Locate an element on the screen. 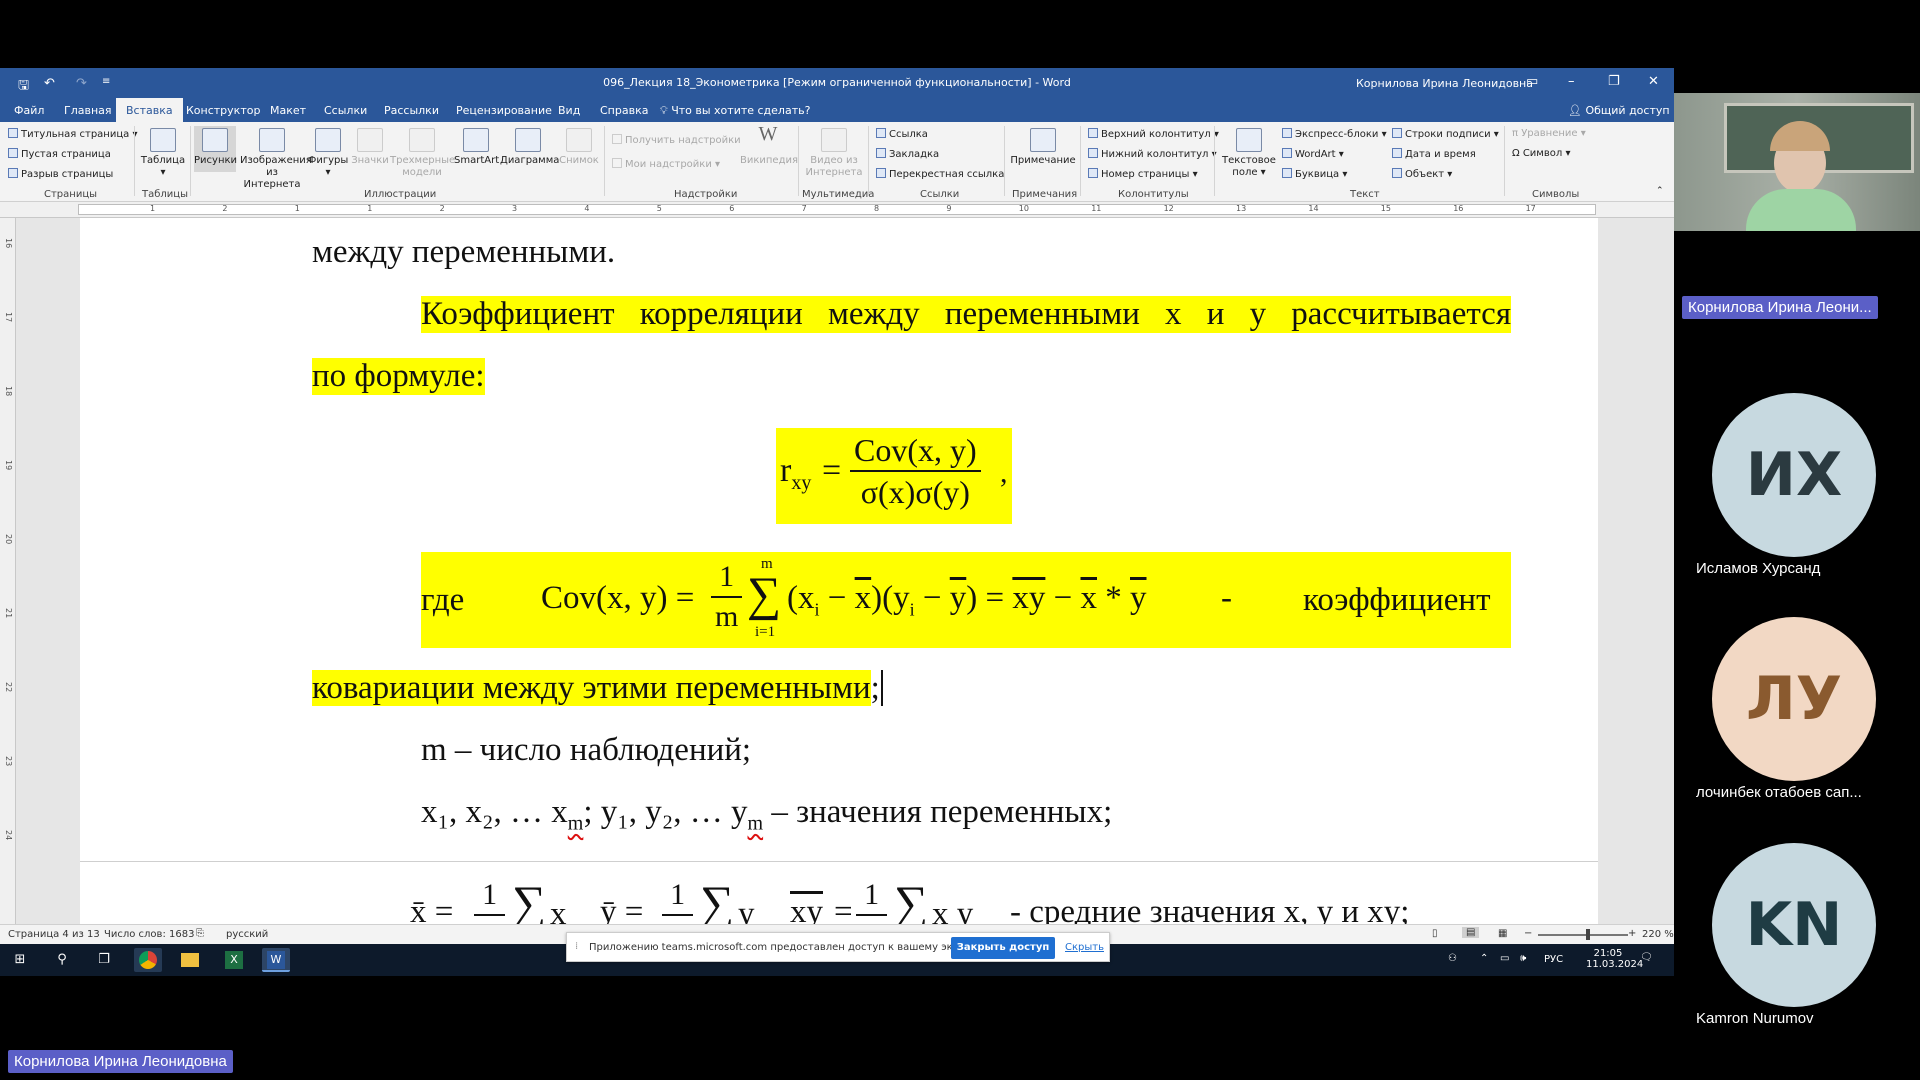  file-explorer-icon is located at coordinates (190, 960).